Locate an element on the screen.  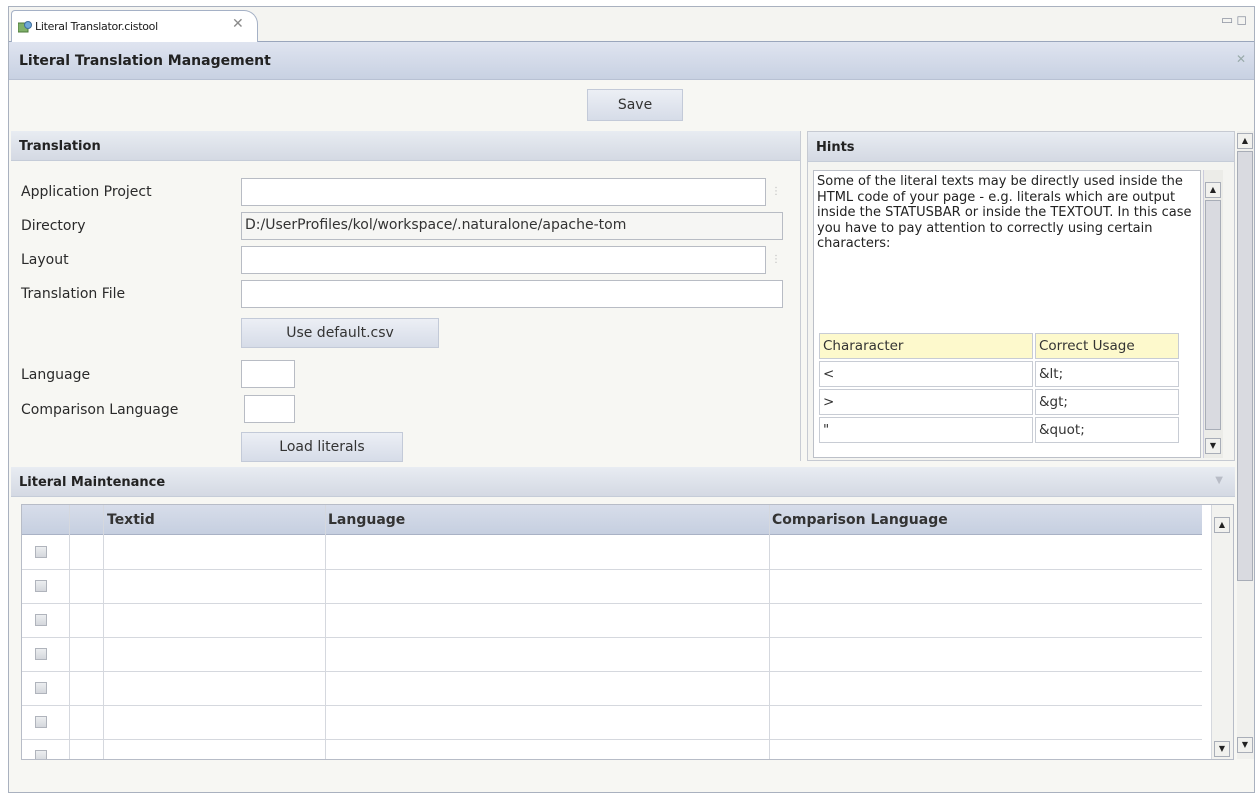
literal-maintenance-heading: Literal Maintenance ▼ is located at coordinates (623, 482).